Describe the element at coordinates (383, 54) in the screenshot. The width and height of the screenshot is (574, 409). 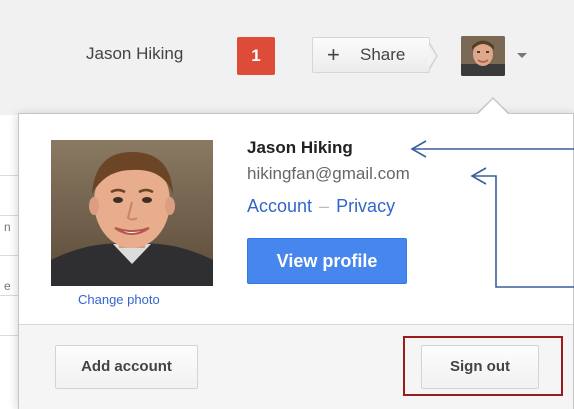
I see `share-label: Share` at that location.